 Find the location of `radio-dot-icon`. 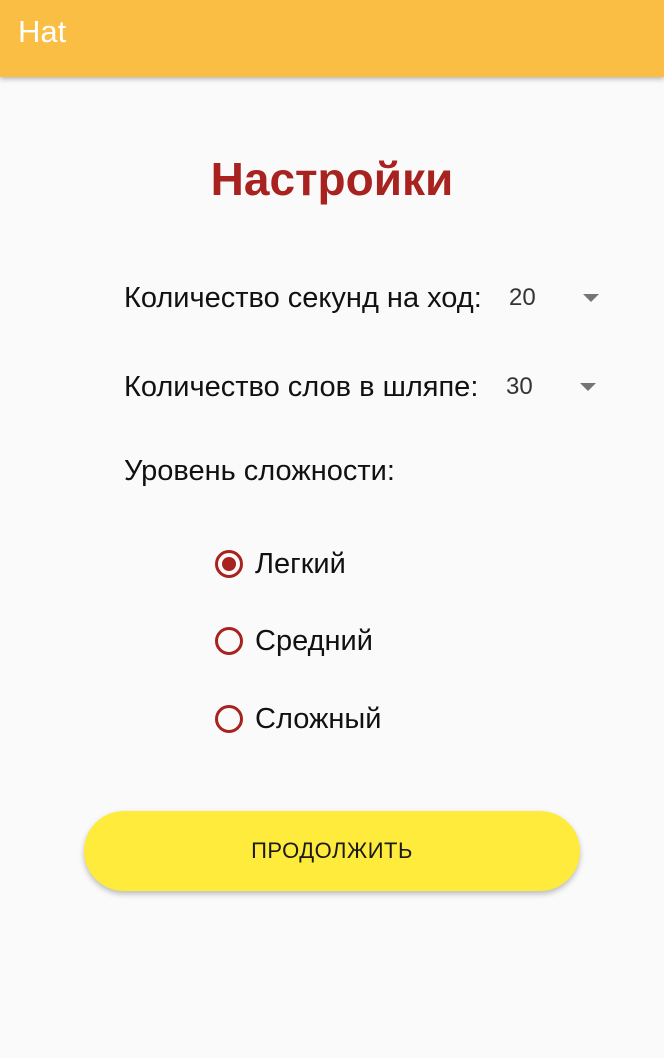

radio-dot-icon is located at coordinates (229, 564).